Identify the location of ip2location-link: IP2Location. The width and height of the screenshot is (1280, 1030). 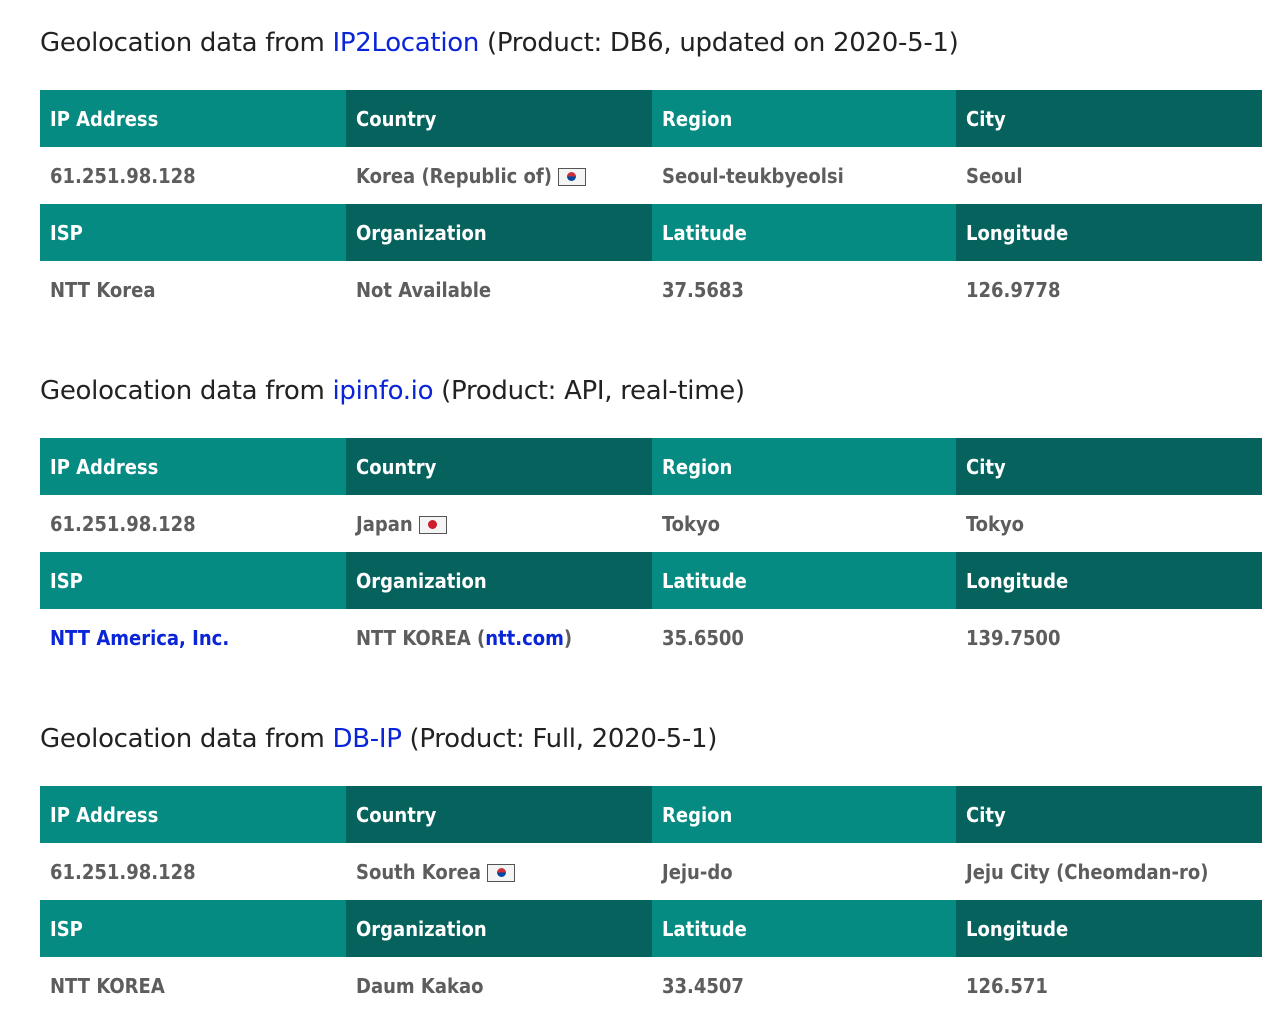
(405, 43).